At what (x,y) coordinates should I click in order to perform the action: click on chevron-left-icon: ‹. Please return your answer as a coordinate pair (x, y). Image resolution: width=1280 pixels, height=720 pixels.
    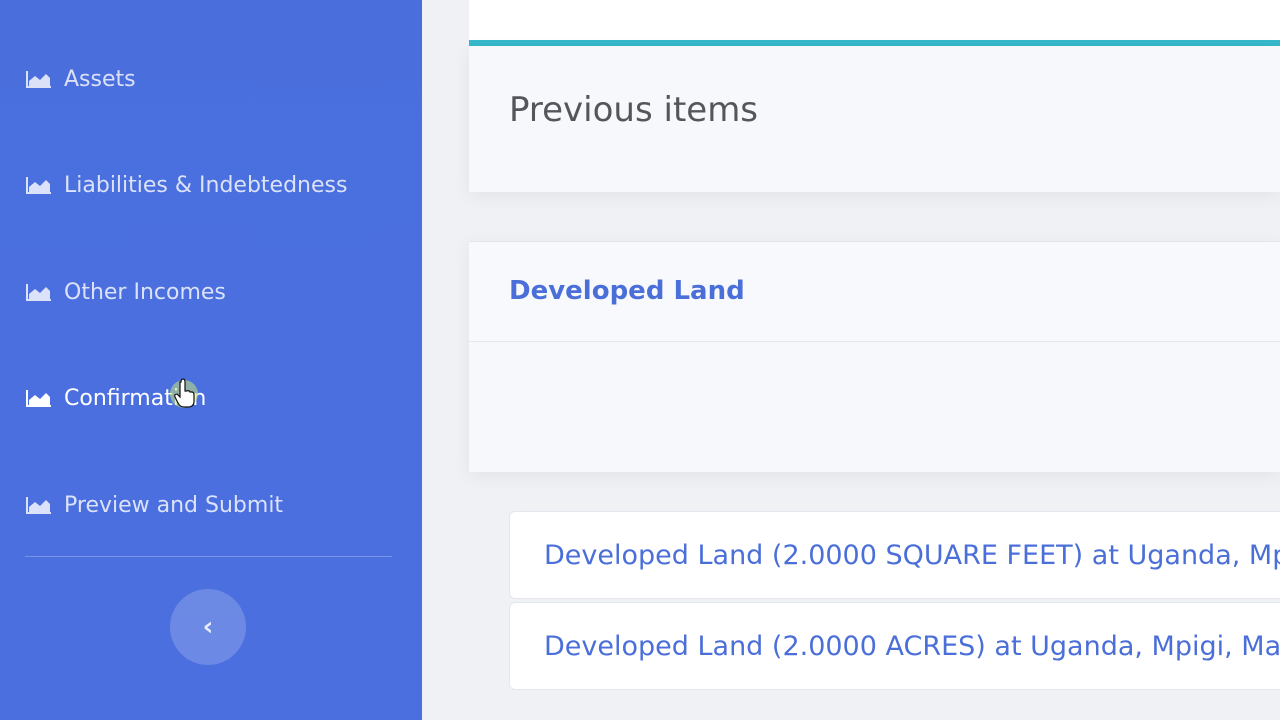
    Looking at the image, I should click on (208, 627).